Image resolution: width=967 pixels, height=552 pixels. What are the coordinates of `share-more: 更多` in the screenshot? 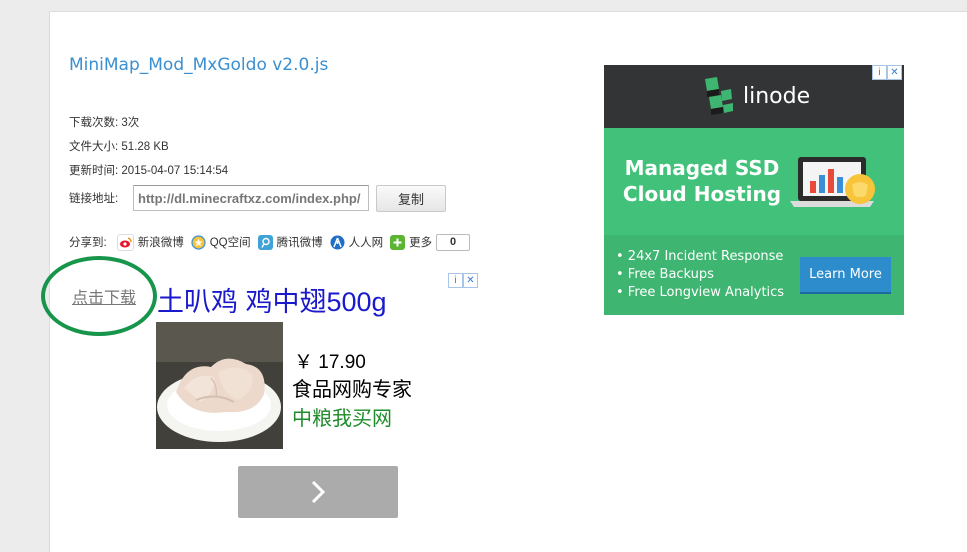 It's located at (411, 242).